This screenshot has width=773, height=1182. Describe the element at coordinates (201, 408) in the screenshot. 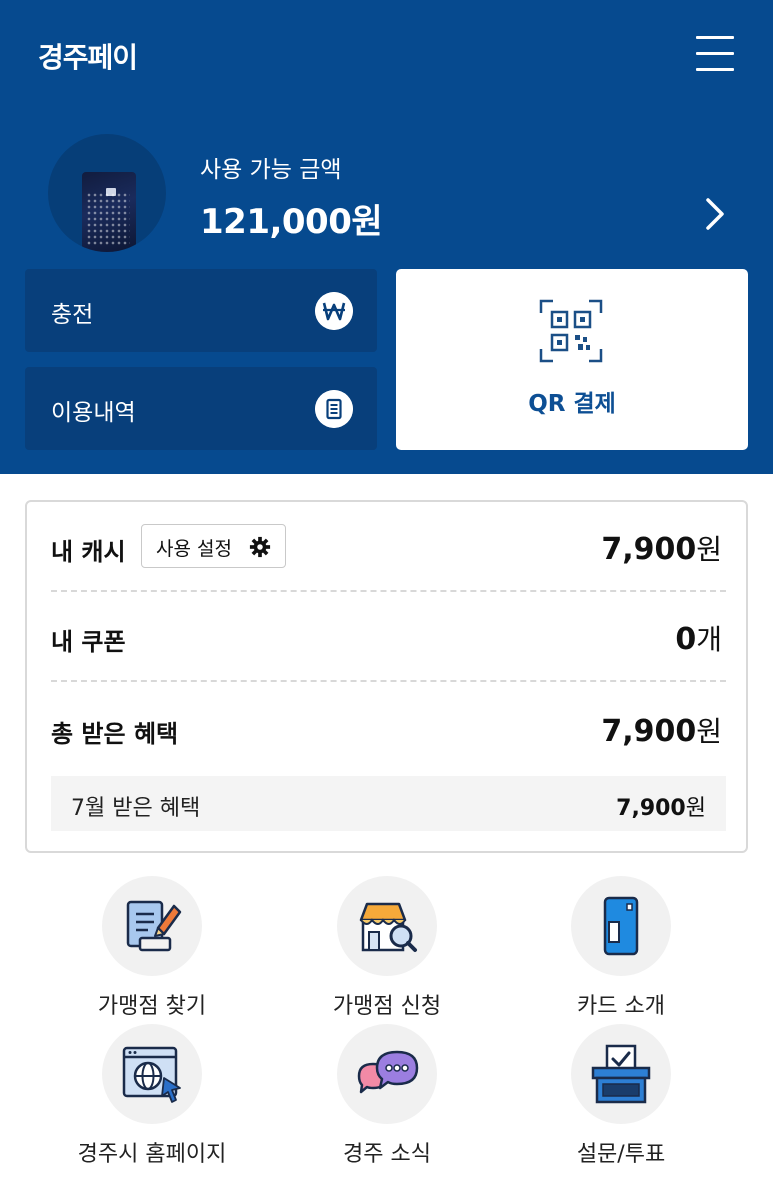

I see `history-button: 이용내역` at that location.